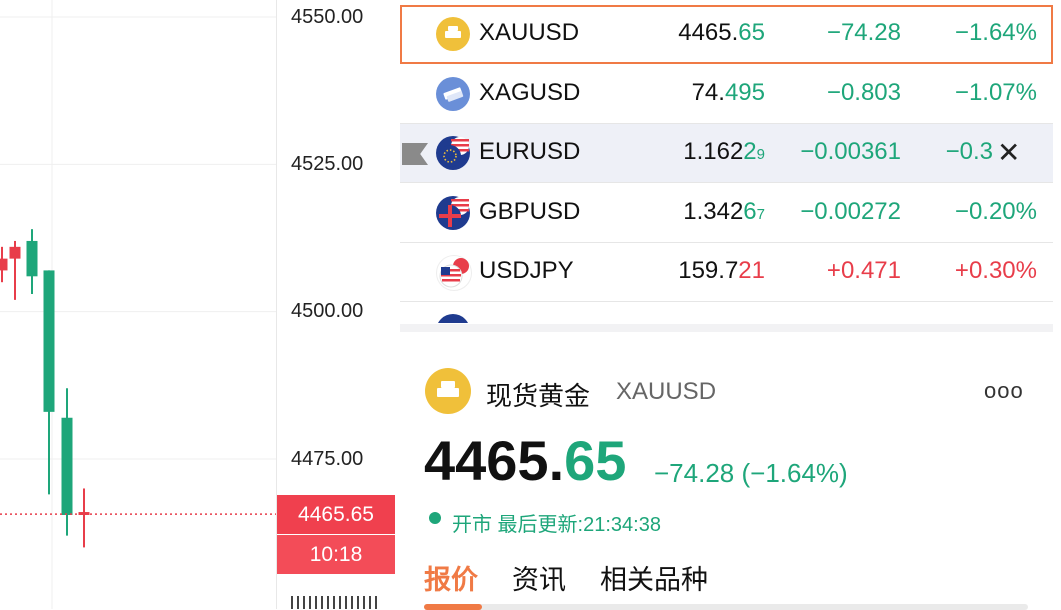 This screenshot has width=1061, height=610. What do you see at coordinates (863, 92) in the screenshot?
I see `change-value: −0.803` at bounding box center [863, 92].